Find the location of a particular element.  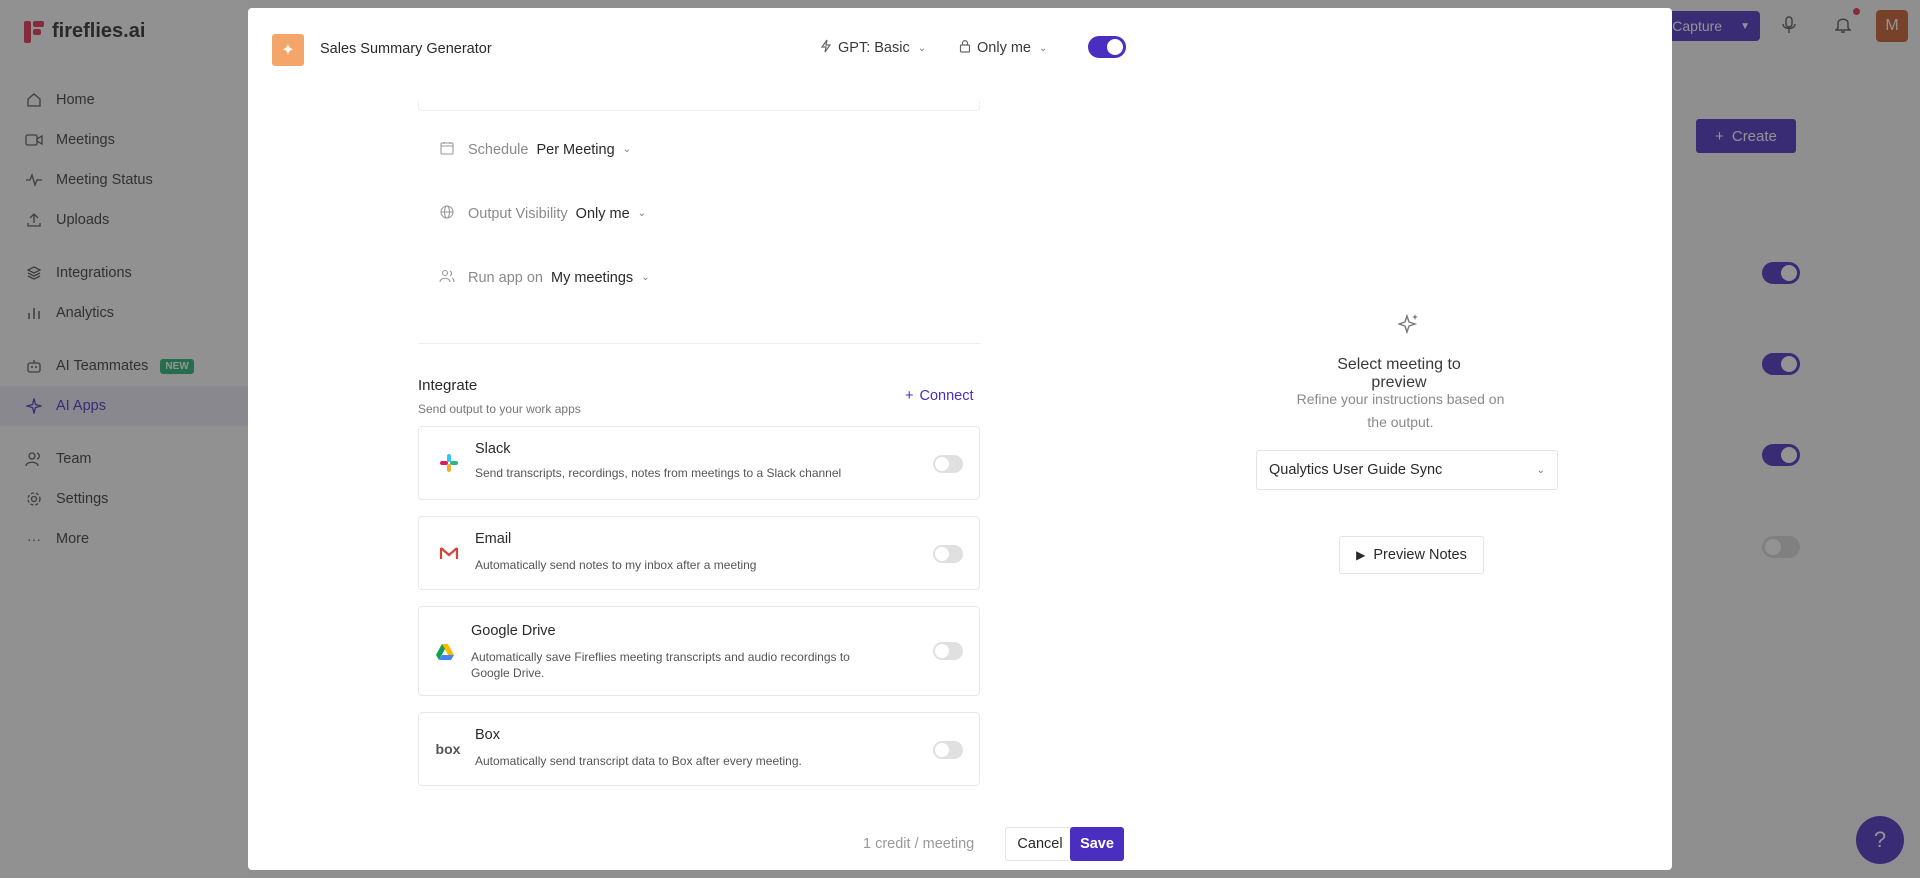

save-button: Save is located at coordinates (1097, 844).